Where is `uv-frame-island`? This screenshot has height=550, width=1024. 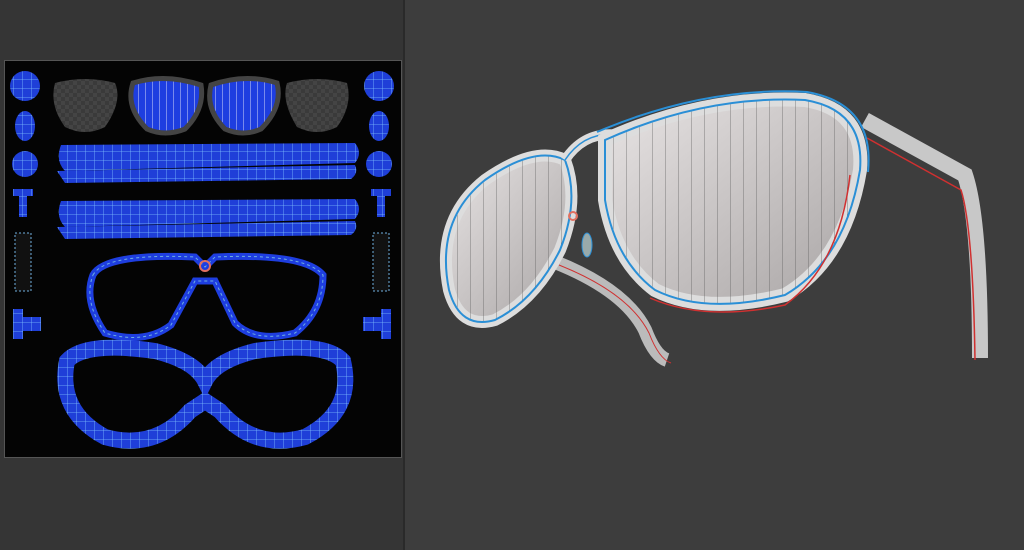 uv-frame-island is located at coordinates (206, 296).